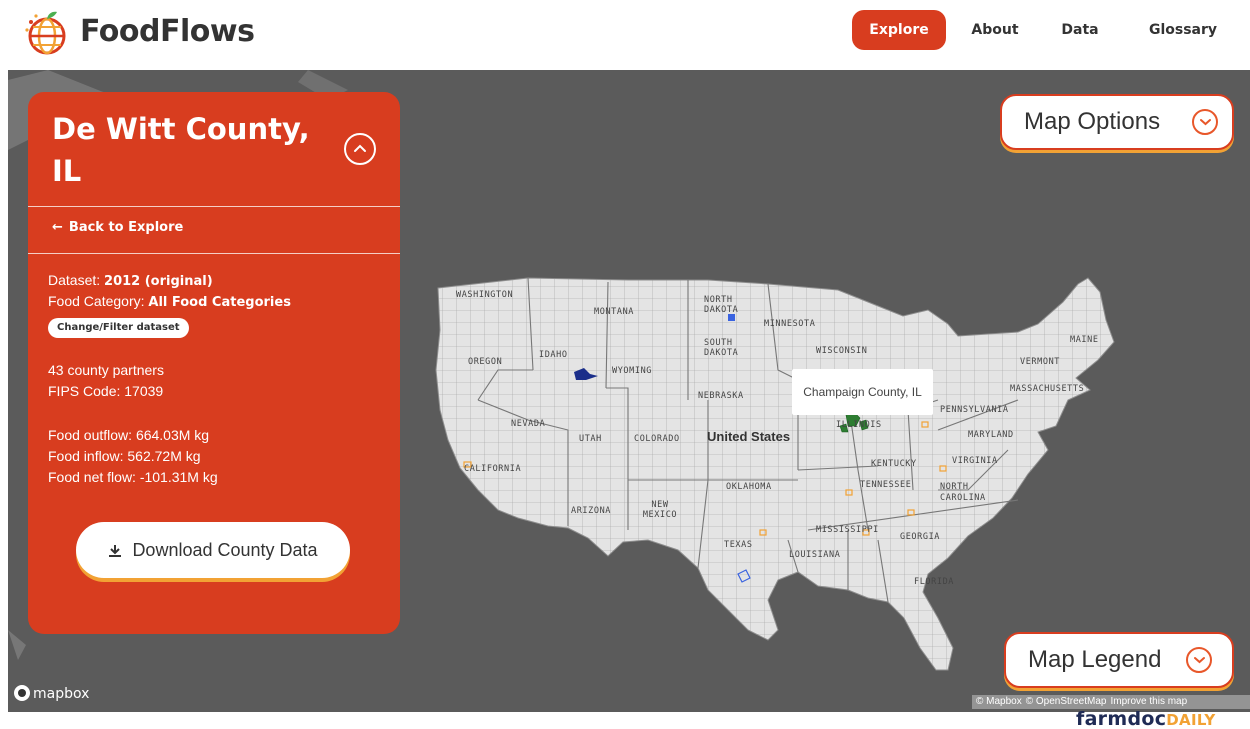 Image resolution: width=1250 pixels, height=729 pixels. Describe the element at coordinates (934, 582) in the screenshot. I see `state-label: FLORIDA` at that location.